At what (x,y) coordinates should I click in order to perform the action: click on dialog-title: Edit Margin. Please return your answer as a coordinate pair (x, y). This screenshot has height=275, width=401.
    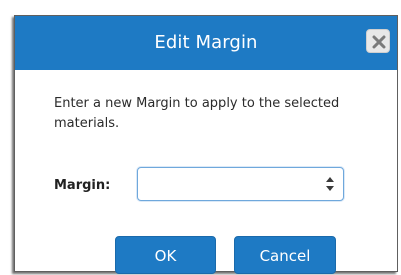
    Looking at the image, I should click on (206, 42).